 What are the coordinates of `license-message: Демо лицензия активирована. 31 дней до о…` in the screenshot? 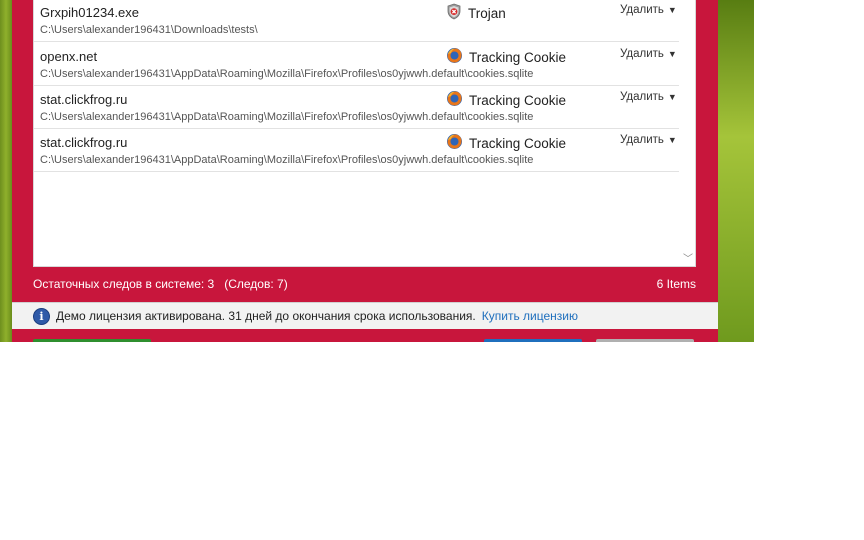 It's located at (266, 316).